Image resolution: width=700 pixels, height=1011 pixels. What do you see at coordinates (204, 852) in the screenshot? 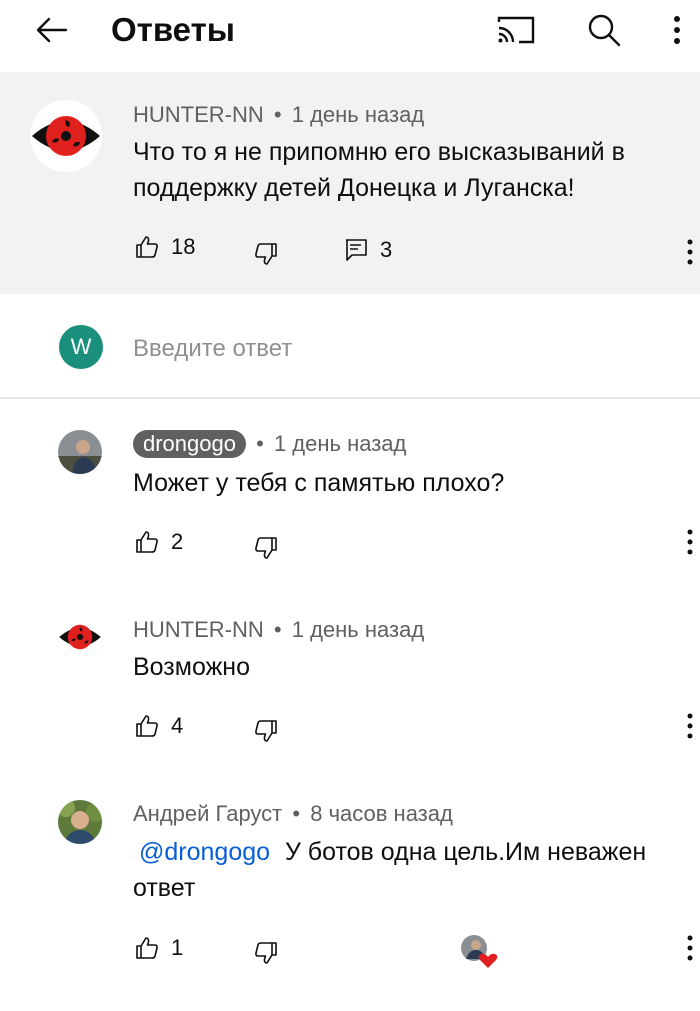
I see `mention-link: @drongogo` at bounding box center [204, 852].